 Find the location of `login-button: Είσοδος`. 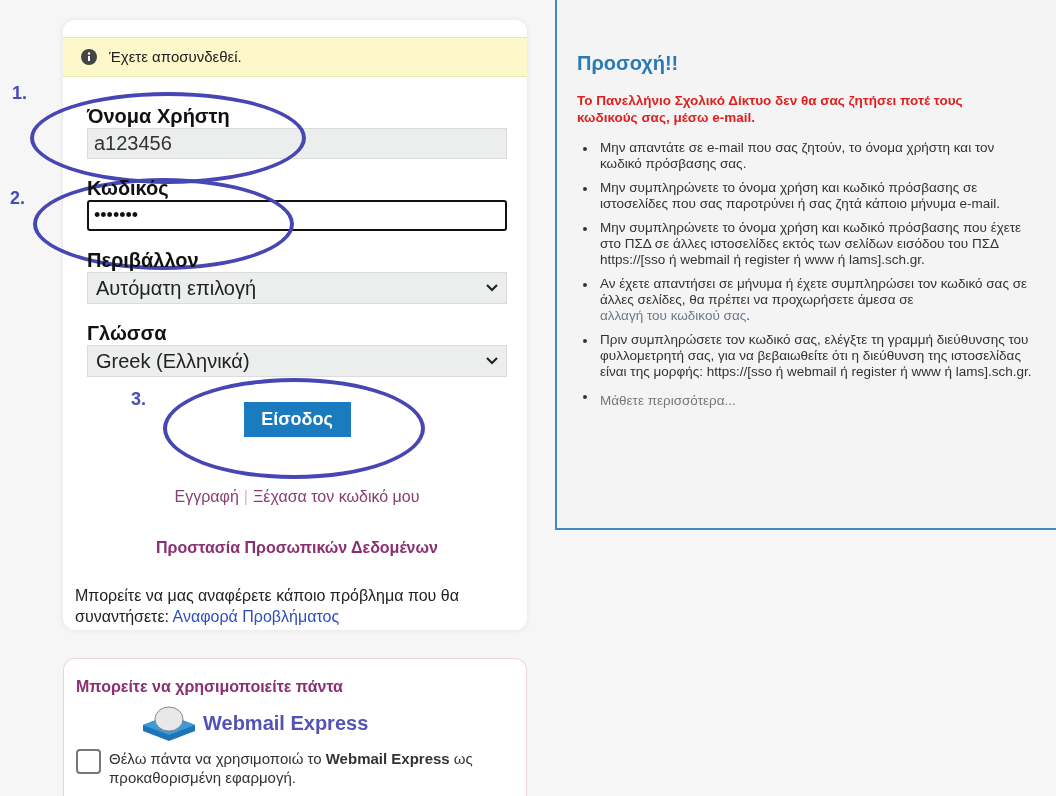

login-button: Είσοδος is located at coordinates (297, 419).